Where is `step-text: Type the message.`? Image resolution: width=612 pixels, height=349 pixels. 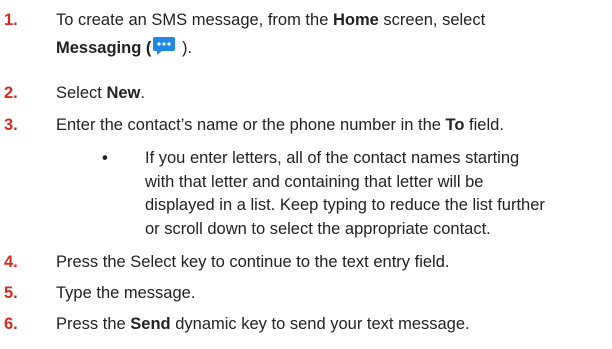
step-text: Type the message. is located at coordinates (126, 293).